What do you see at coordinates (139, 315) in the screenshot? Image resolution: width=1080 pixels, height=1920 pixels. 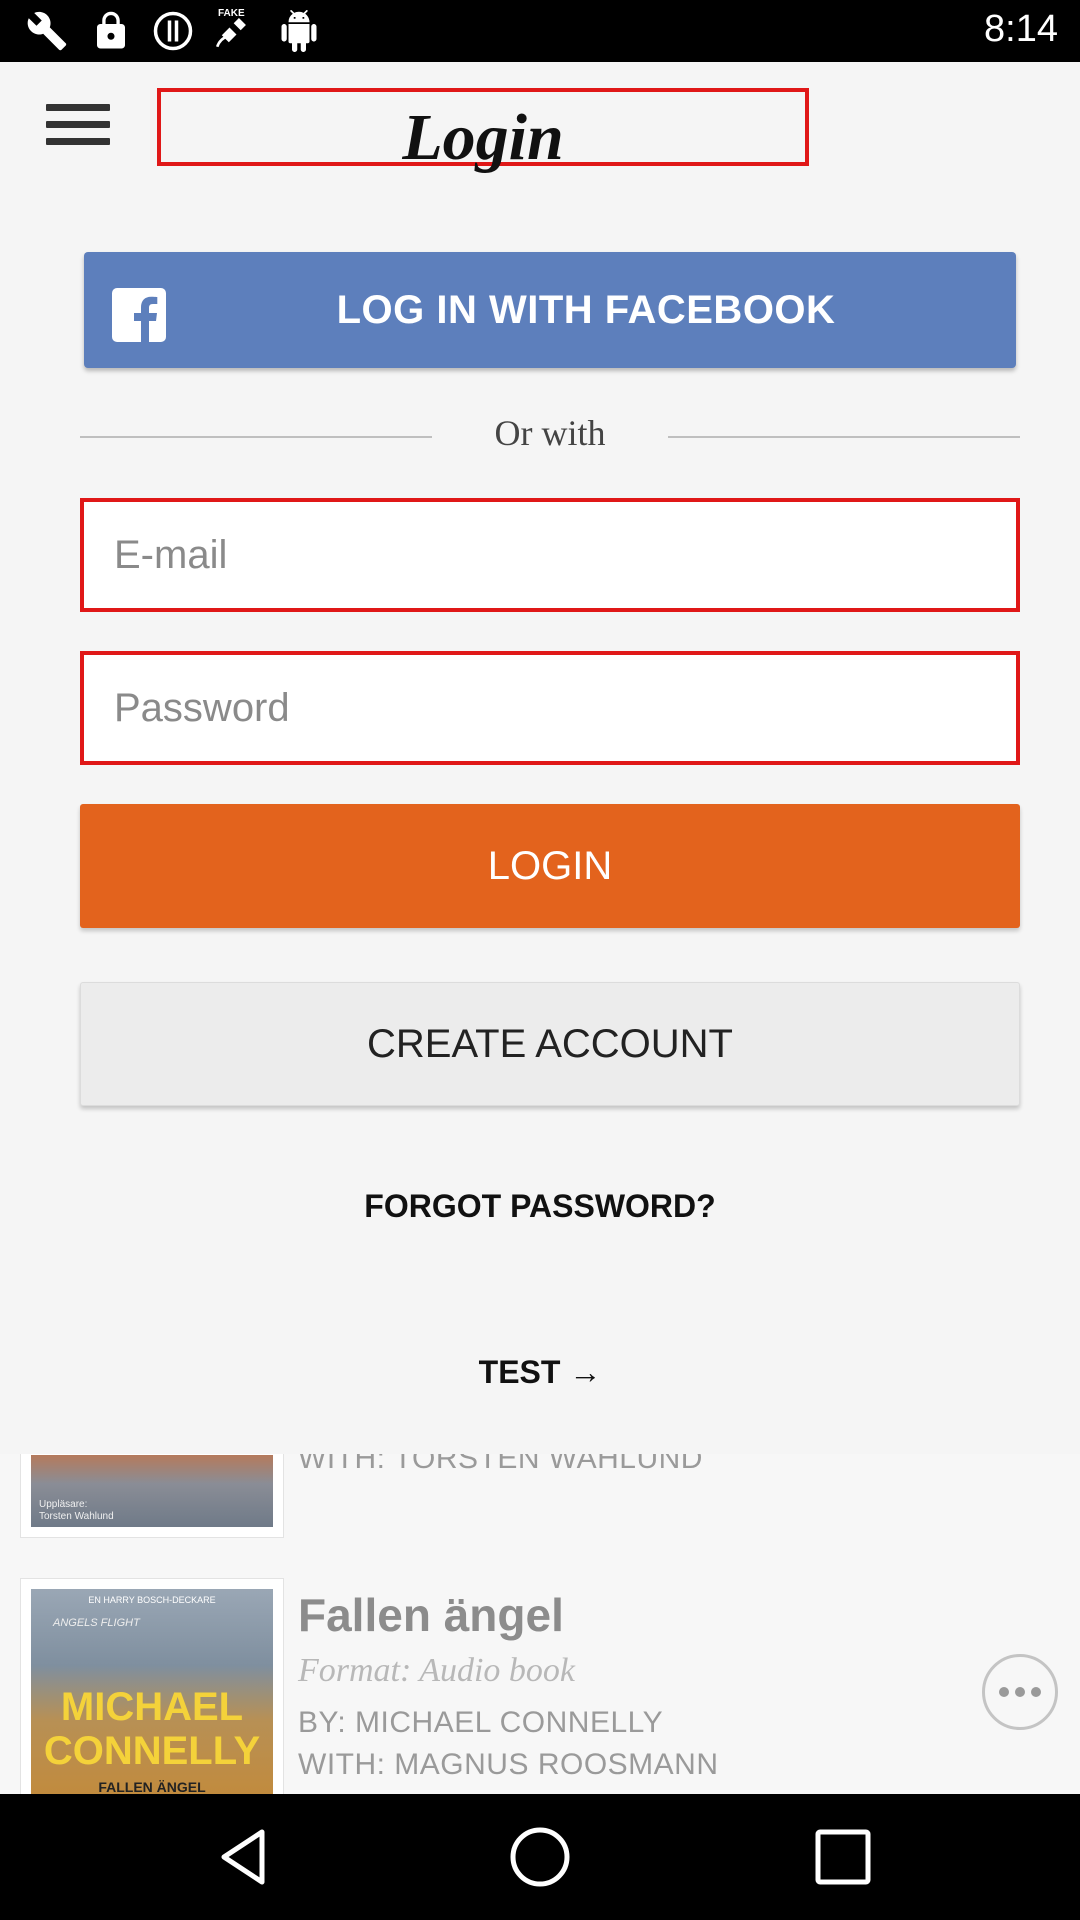 I see `facebook-icon` at bounding box center [139, 315].